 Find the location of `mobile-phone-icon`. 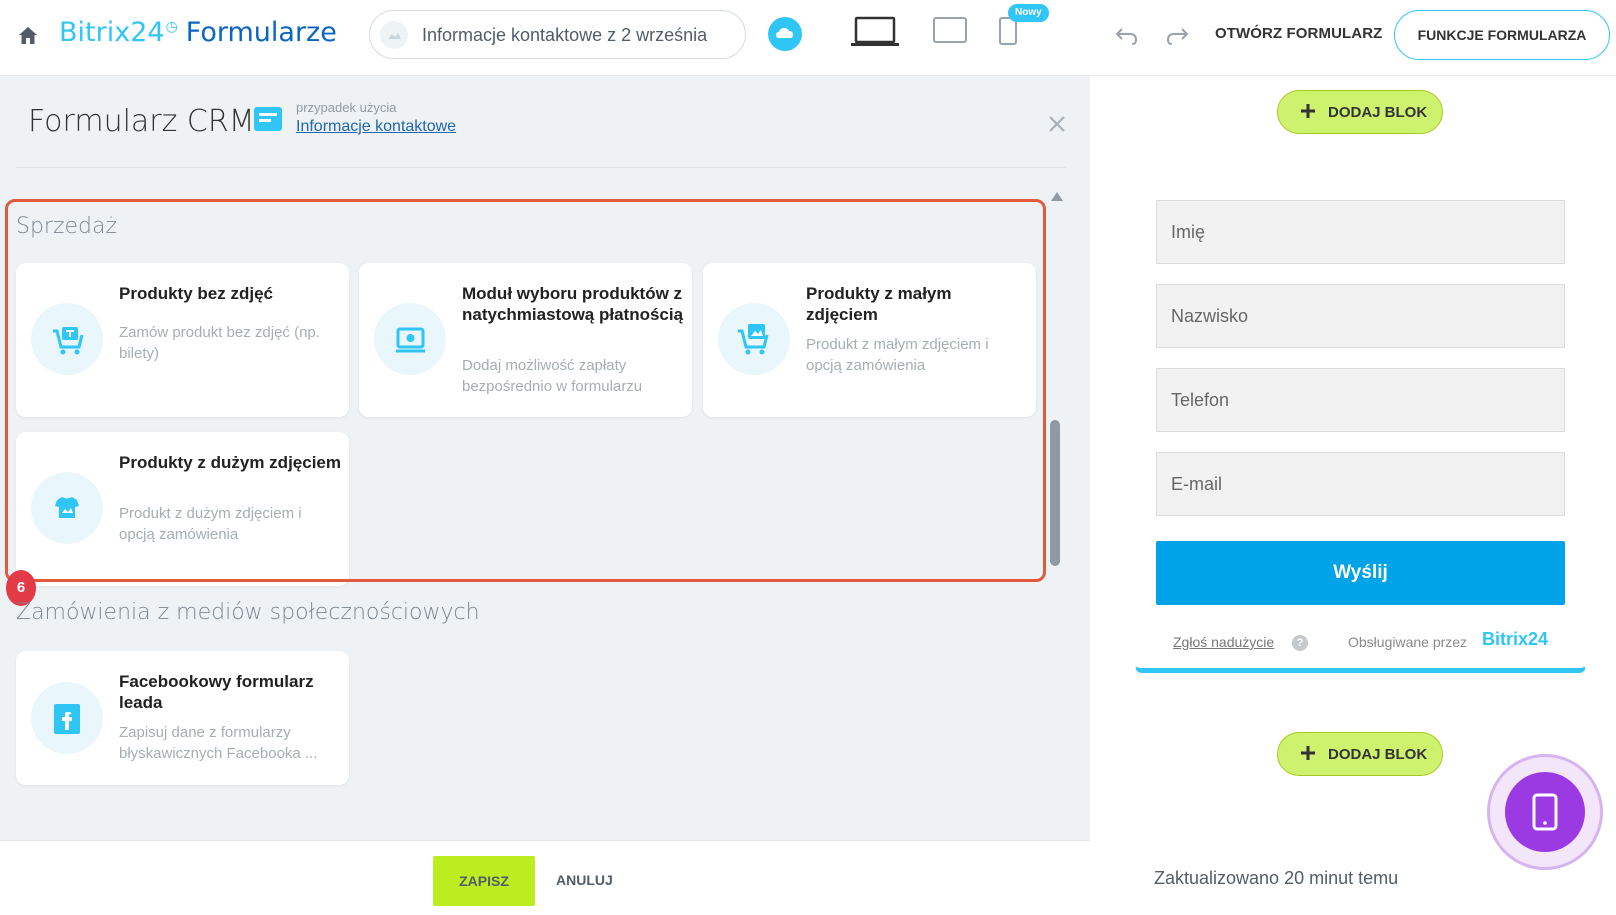

mobile-phone-icon is located at coordinates (1545, 812).